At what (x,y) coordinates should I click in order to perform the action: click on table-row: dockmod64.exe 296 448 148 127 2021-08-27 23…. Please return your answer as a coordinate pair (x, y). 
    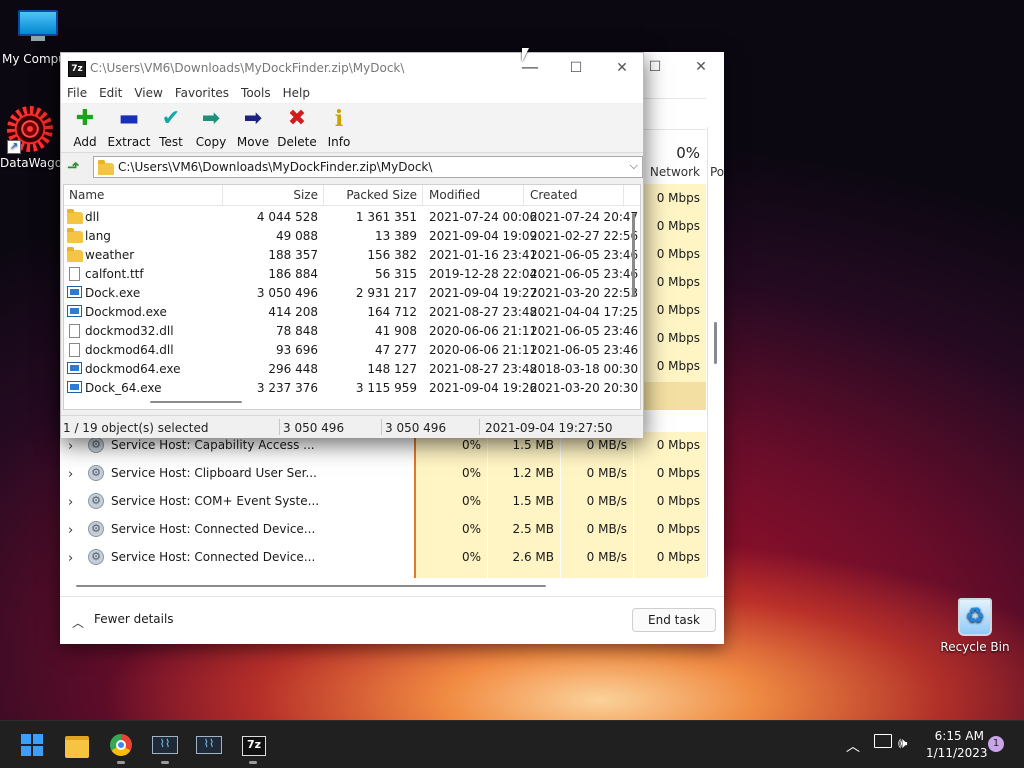
    Looking at the image, I should click on (352, 368).